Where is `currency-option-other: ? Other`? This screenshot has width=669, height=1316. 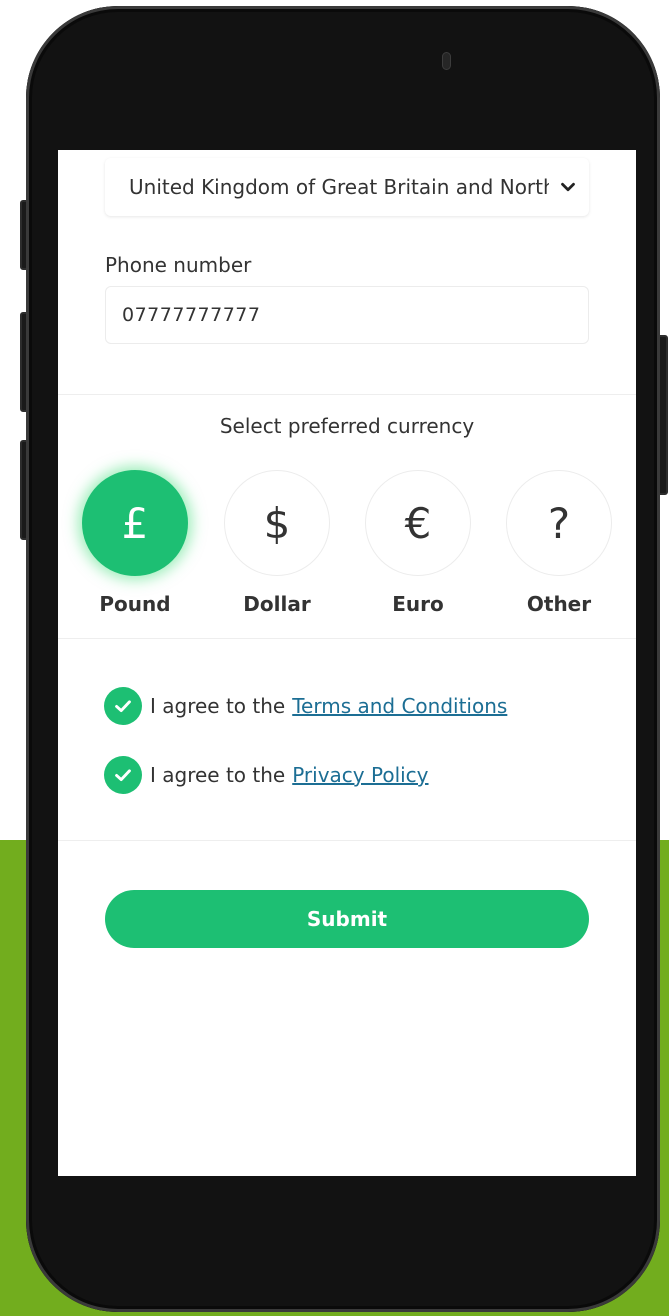
currency-option-other: ? Other is located at coordinates (559, 550).